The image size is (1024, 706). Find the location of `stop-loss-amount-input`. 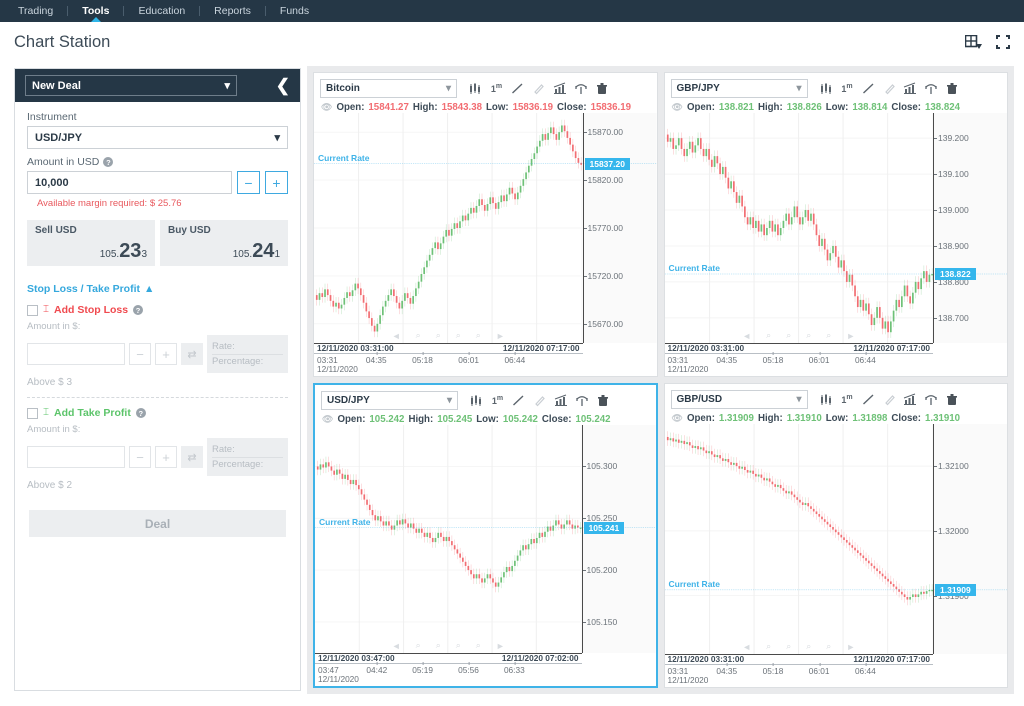

stop-loss-amount-input is located at coordinates (76, 354).